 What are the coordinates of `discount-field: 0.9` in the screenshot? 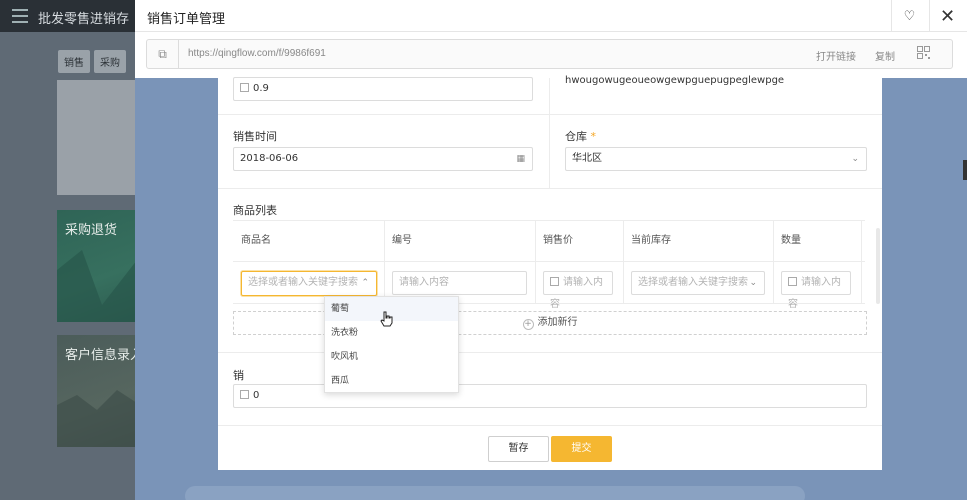 It's located at (383, 89).